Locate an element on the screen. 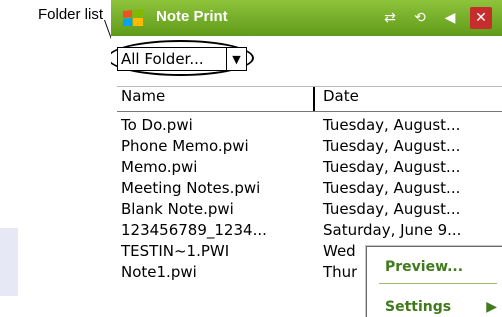  context-menu: Preview... Settings ▶ is located at coordinates (434, 281).